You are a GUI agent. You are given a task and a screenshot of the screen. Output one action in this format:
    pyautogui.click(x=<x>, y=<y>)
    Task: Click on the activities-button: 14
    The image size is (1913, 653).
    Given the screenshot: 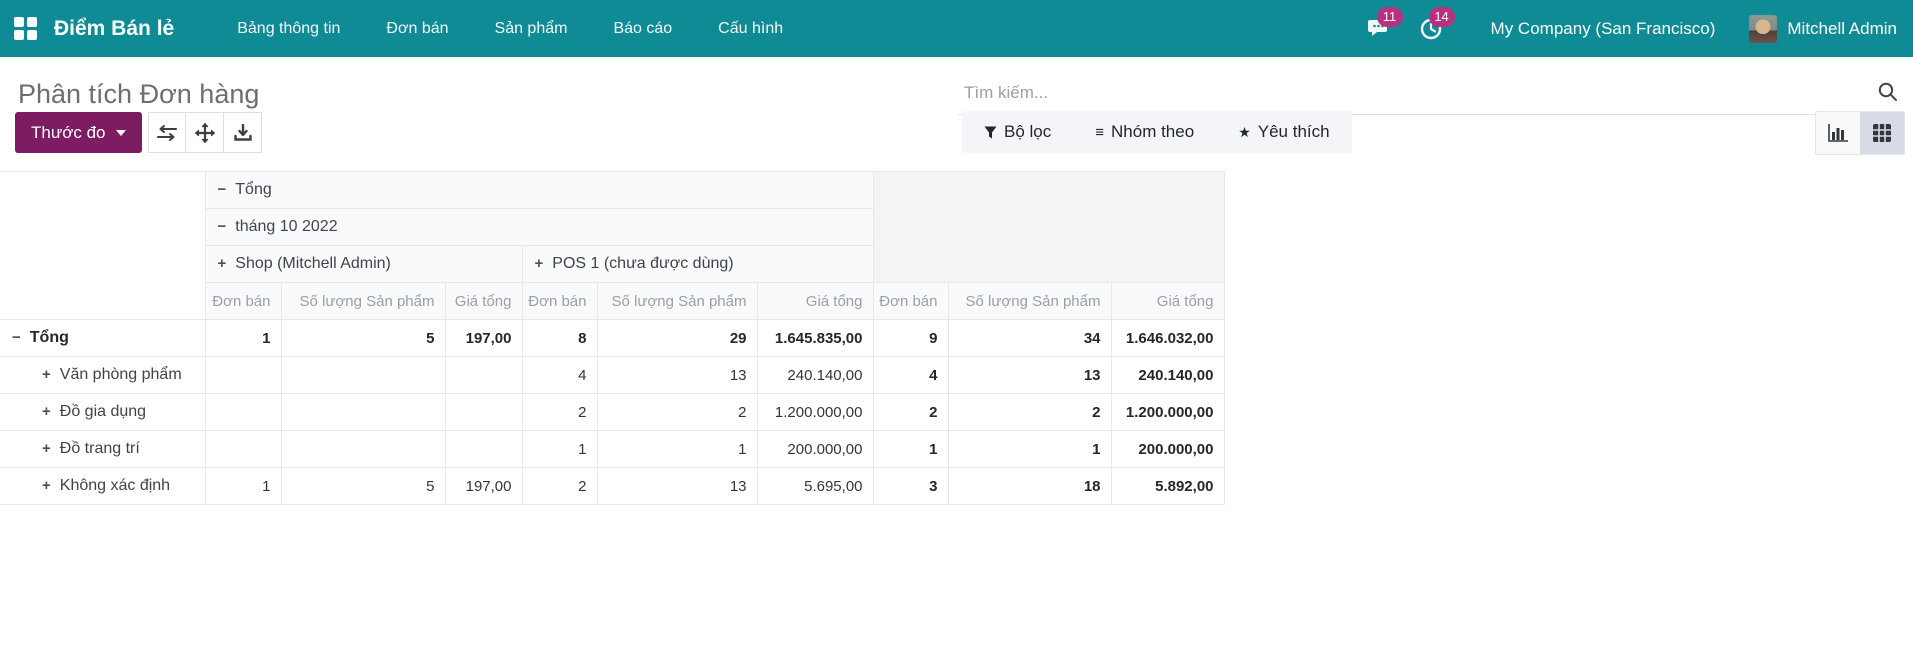 What is the action you would take?
    pyautogui.click(x=1432, y=27)
    